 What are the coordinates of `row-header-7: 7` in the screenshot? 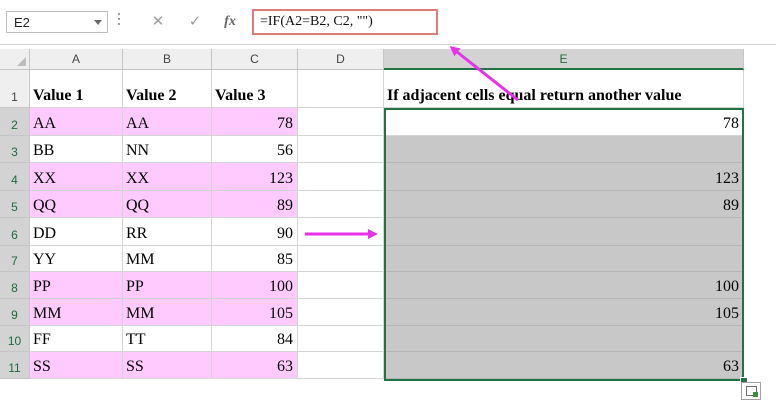 It's located at (15, 259).